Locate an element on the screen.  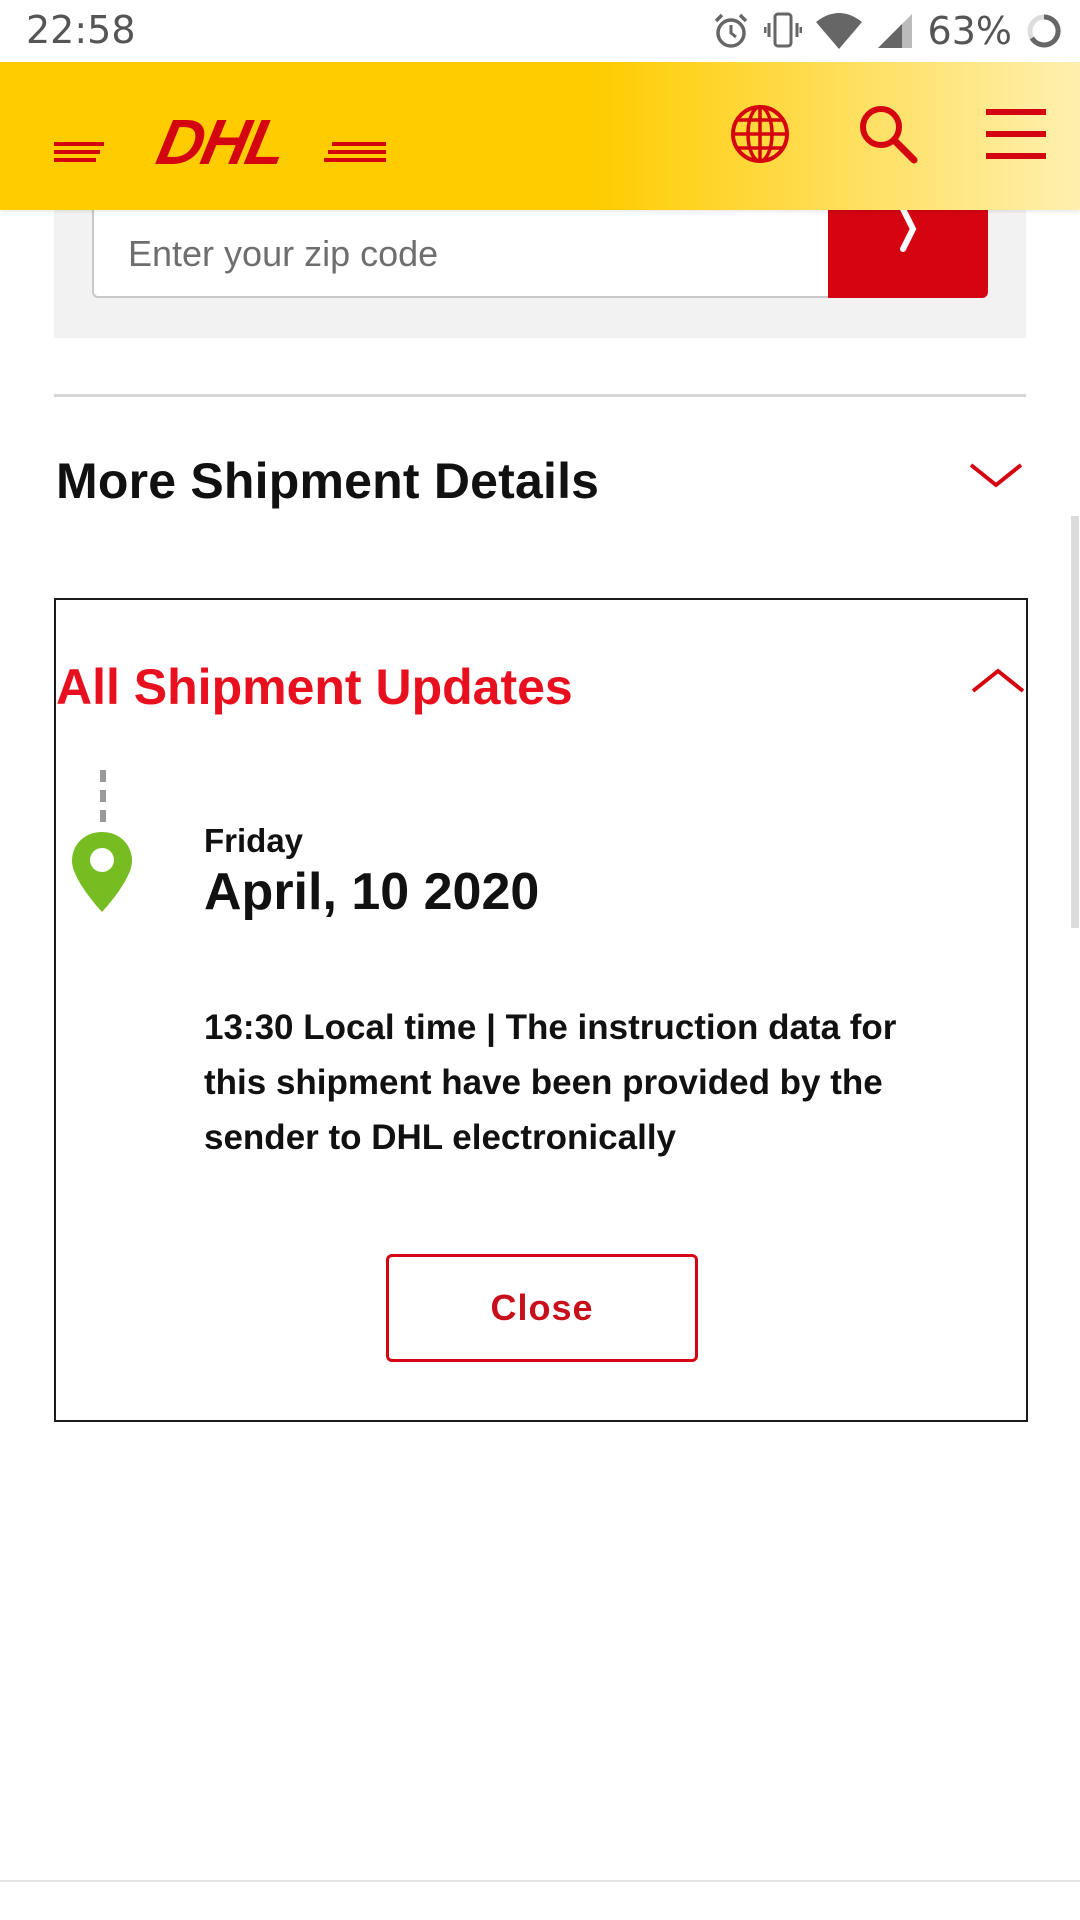
close-button: Close is located at coordinates (542, 1308).